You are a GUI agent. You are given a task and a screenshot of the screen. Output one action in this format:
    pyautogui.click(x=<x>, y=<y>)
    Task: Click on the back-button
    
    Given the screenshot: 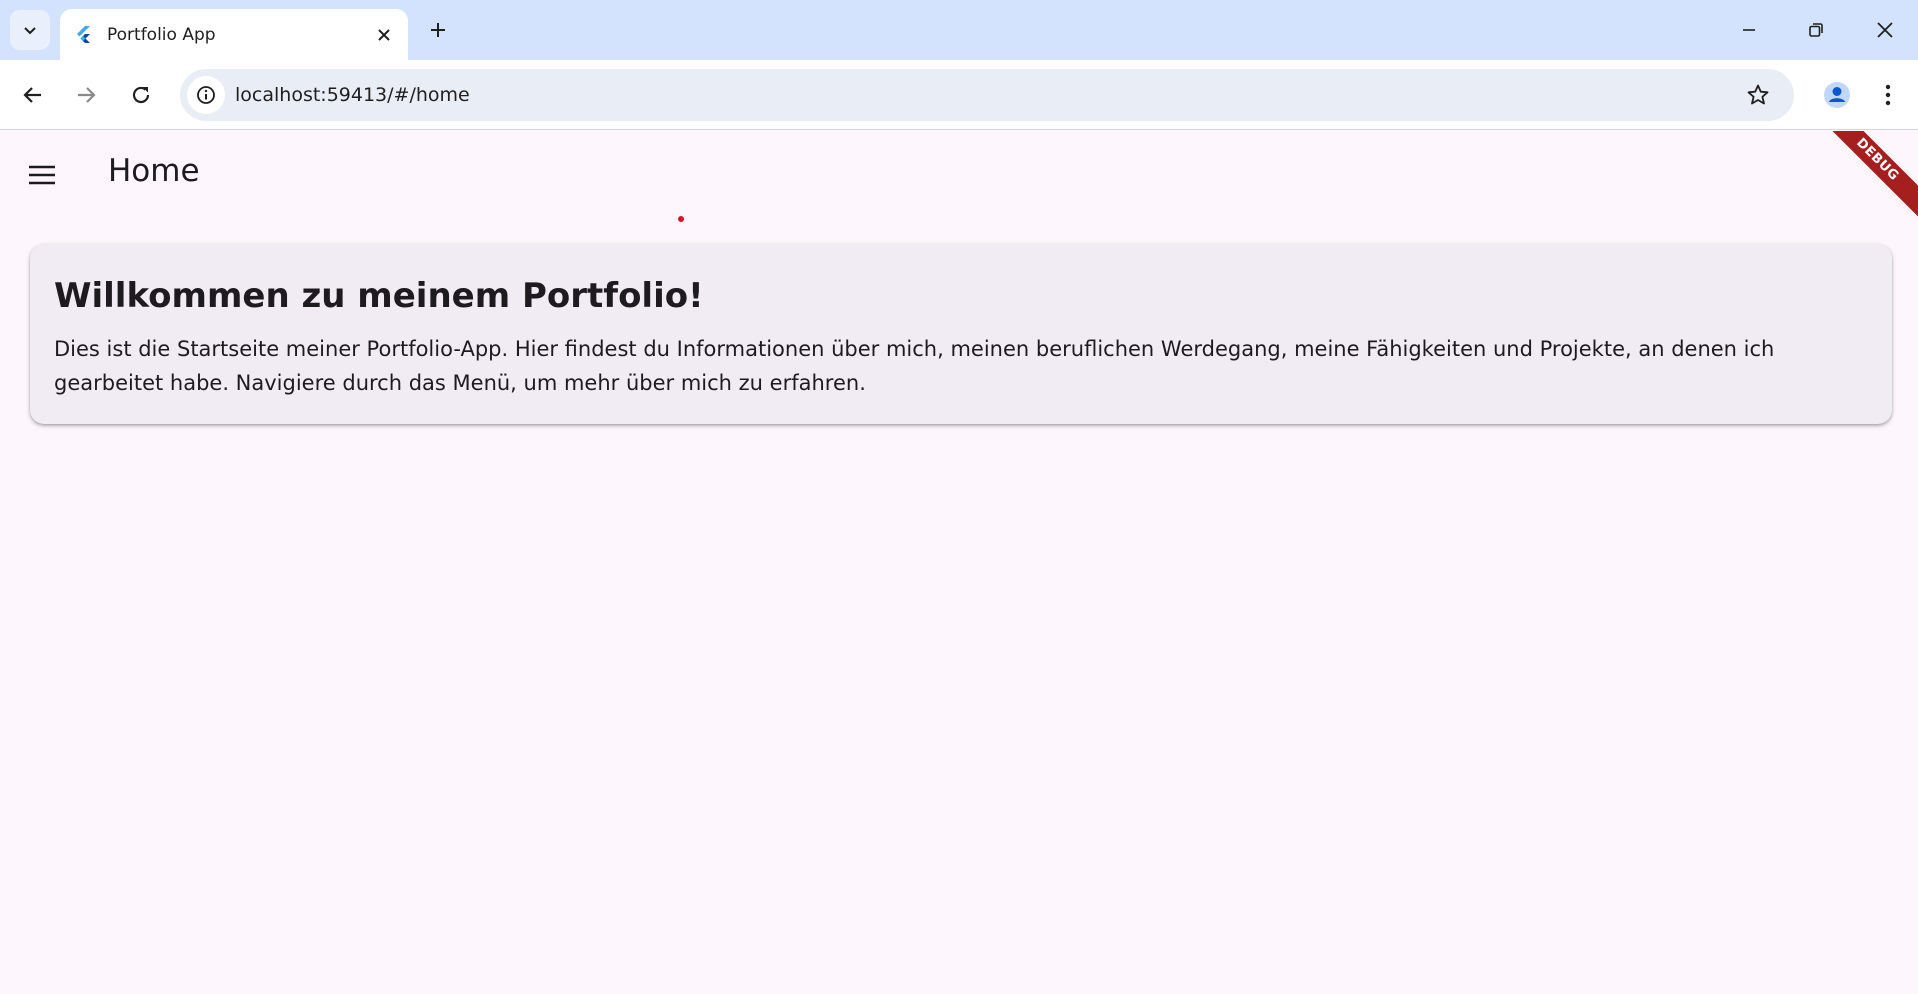 What is the action you would take?
    pyautogui.click(x=33, y=95)
    